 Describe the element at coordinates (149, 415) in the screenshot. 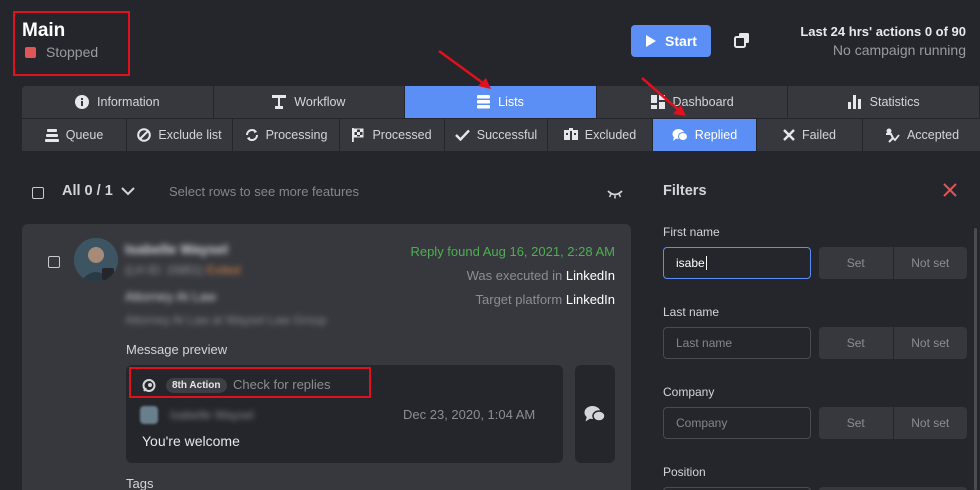

I see `sender-avatar` at that location.